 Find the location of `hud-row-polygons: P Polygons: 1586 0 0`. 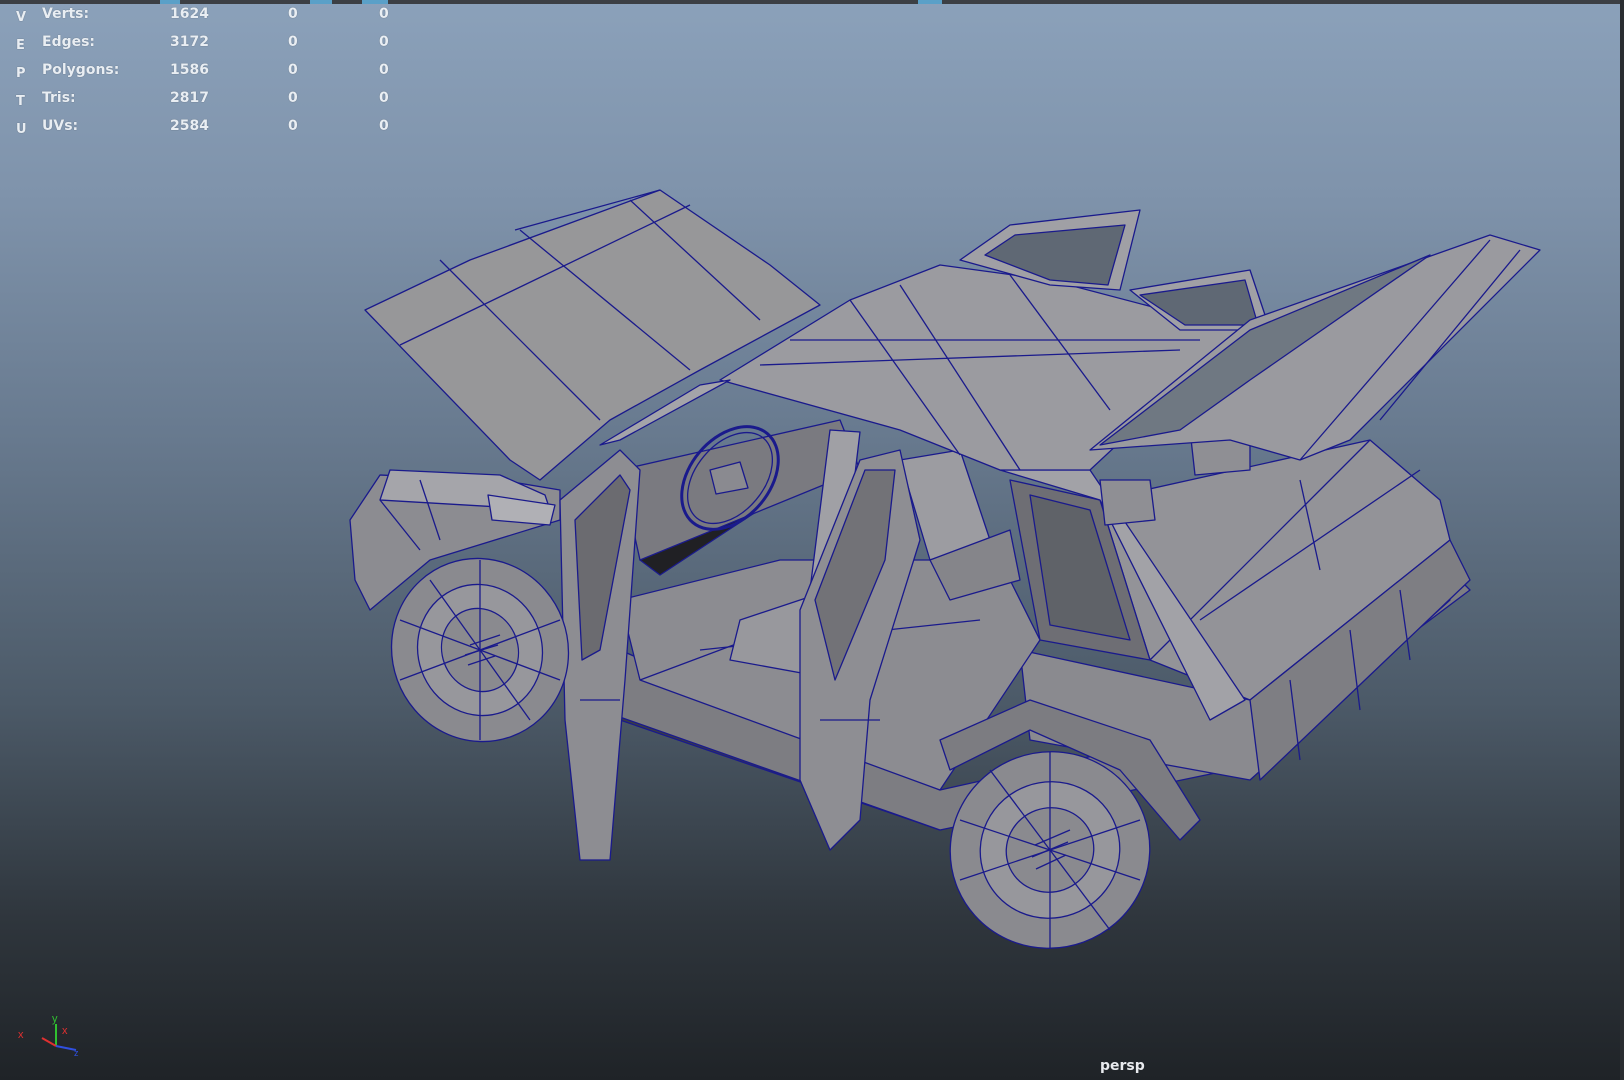

hud-row-polygons: P Polygons: 1586 0 0 is located at coordinates (204, 76).